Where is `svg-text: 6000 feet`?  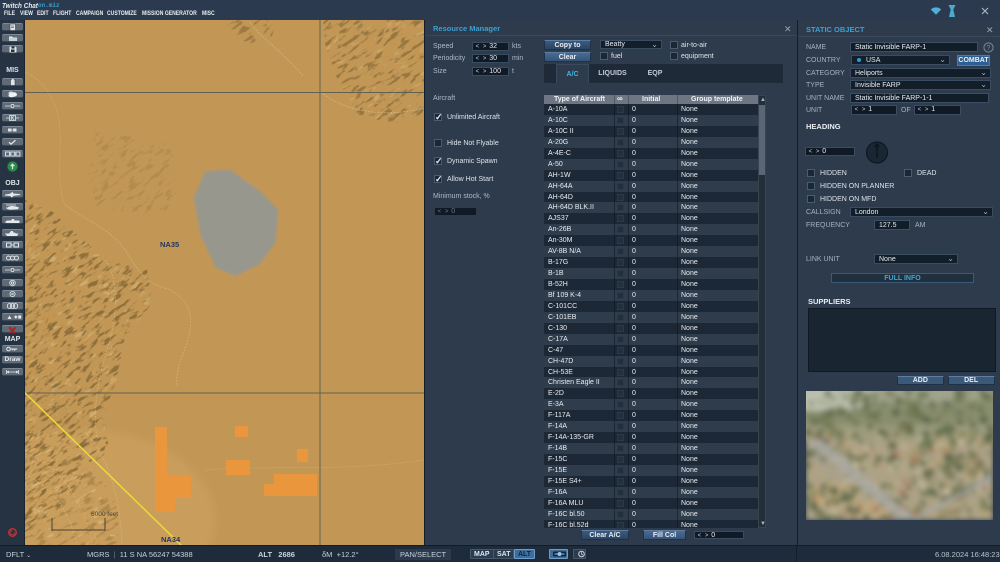
svg-text: 6000 feet is located at coordinates (104, 514).